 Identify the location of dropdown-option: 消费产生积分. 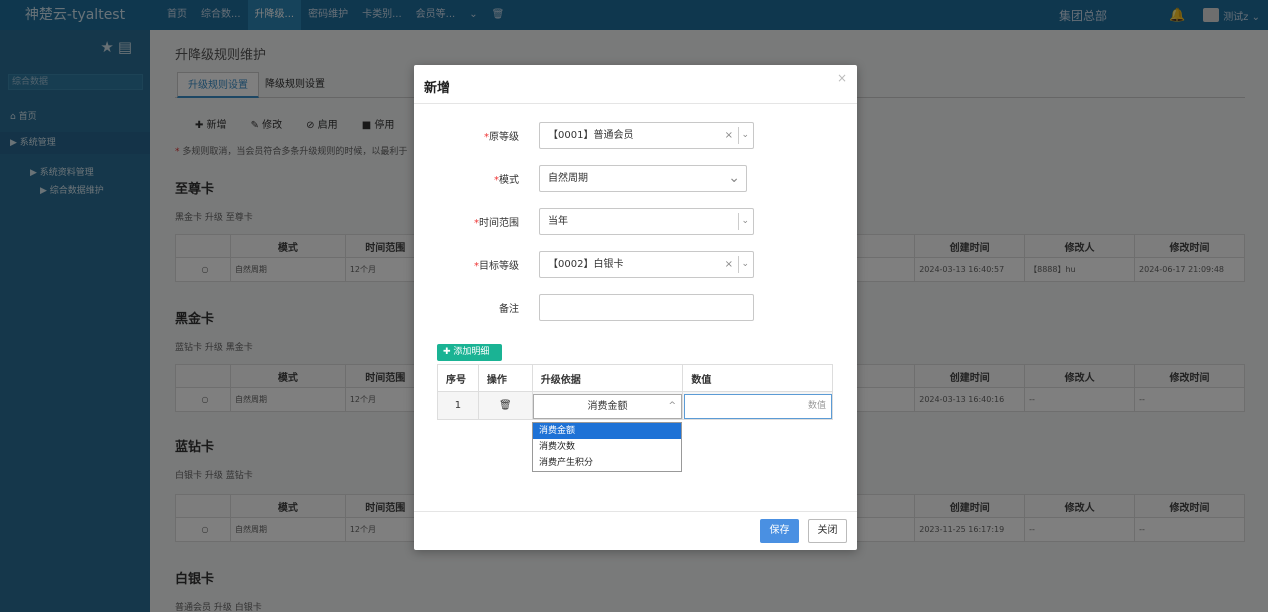
(607, 463).